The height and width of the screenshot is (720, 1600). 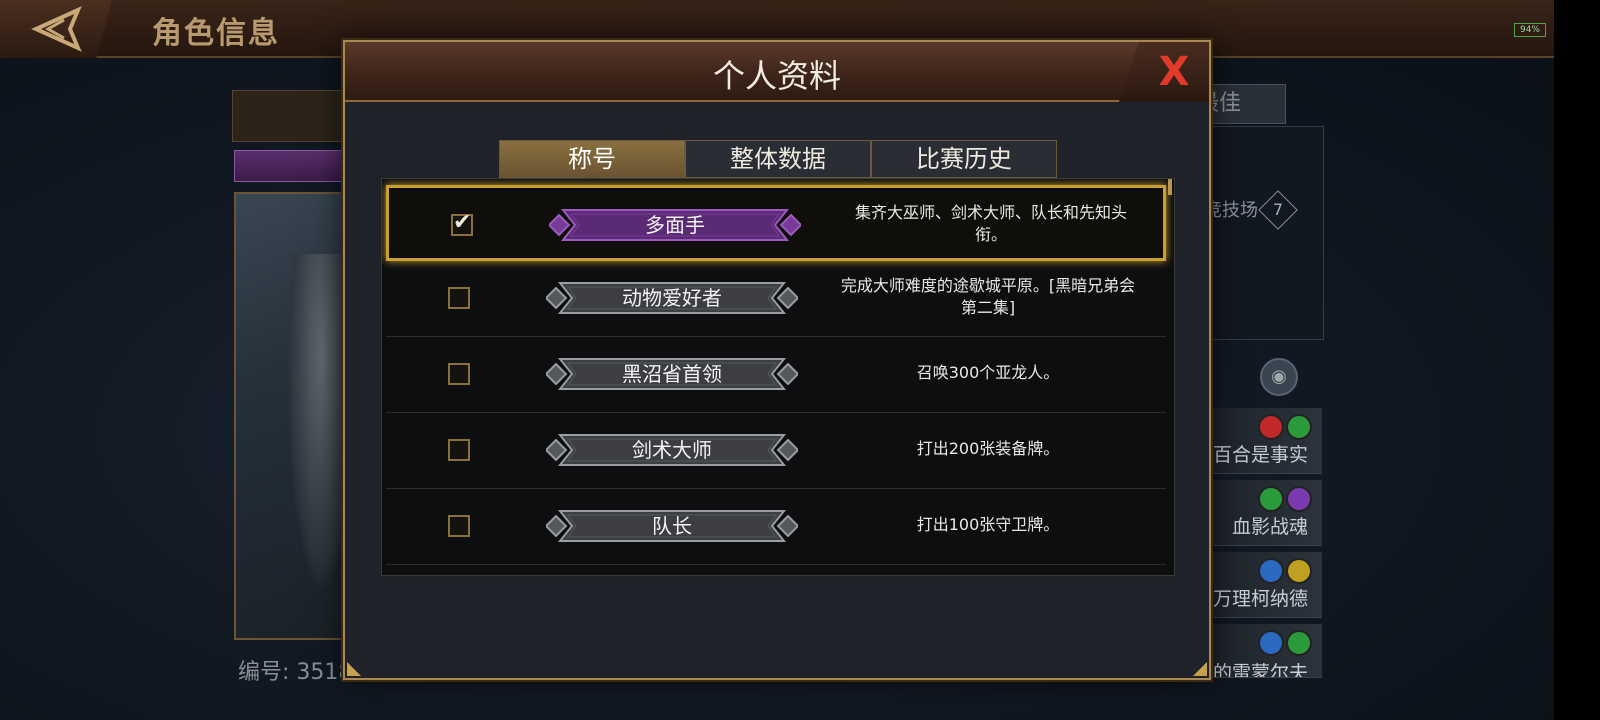 I want to click on title-row: 黑沼省首领 召唤300个亚龙人。, so click(x=776, y=375).